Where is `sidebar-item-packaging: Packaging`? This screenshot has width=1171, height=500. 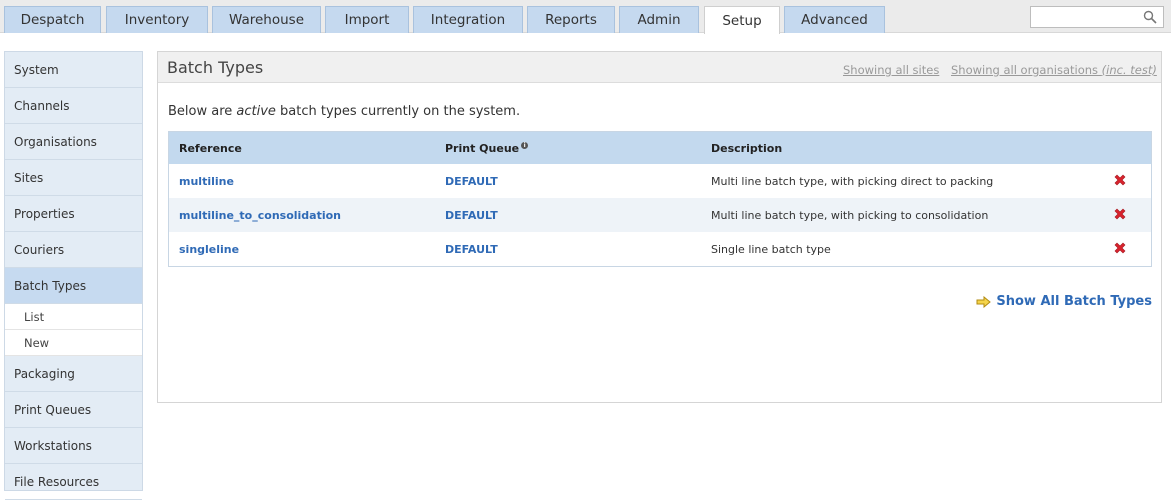 sidebar-item-packaging: Packaging is located at coordinates (73, 374).